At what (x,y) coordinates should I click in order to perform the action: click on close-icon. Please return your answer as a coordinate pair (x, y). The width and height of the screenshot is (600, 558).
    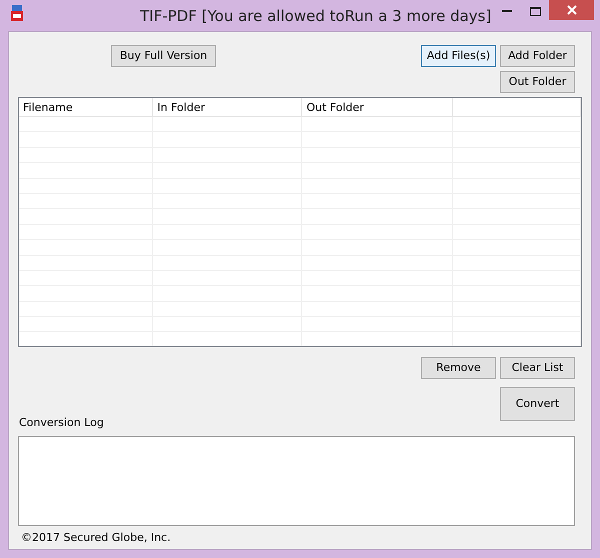
    Looking at the image, I should click on (571, 10).